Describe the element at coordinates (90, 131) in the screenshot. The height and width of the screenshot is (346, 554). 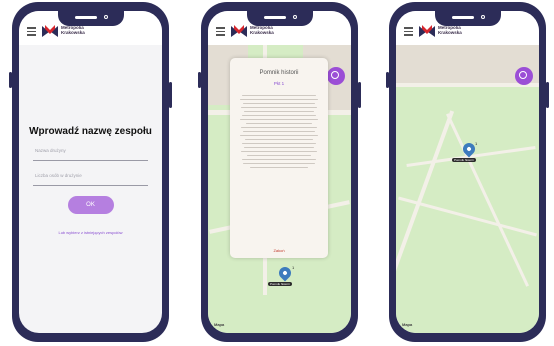
I see `page-title: Wprowadź nazwę zespołu` at that location.